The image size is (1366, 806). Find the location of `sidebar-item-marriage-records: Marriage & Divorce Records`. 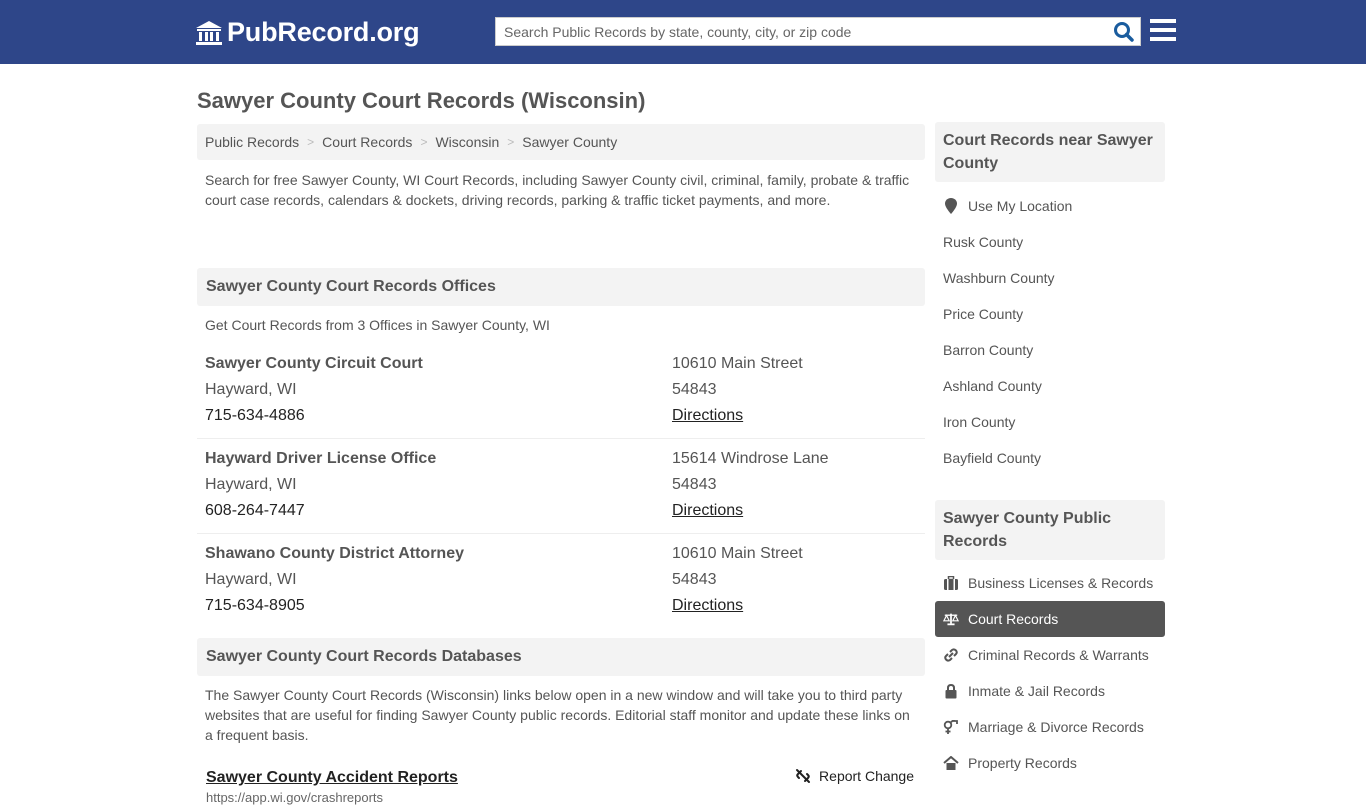

sidebar-item-marriage-records: Marriage & Divorce Records is located at coordinates (1050, 727).